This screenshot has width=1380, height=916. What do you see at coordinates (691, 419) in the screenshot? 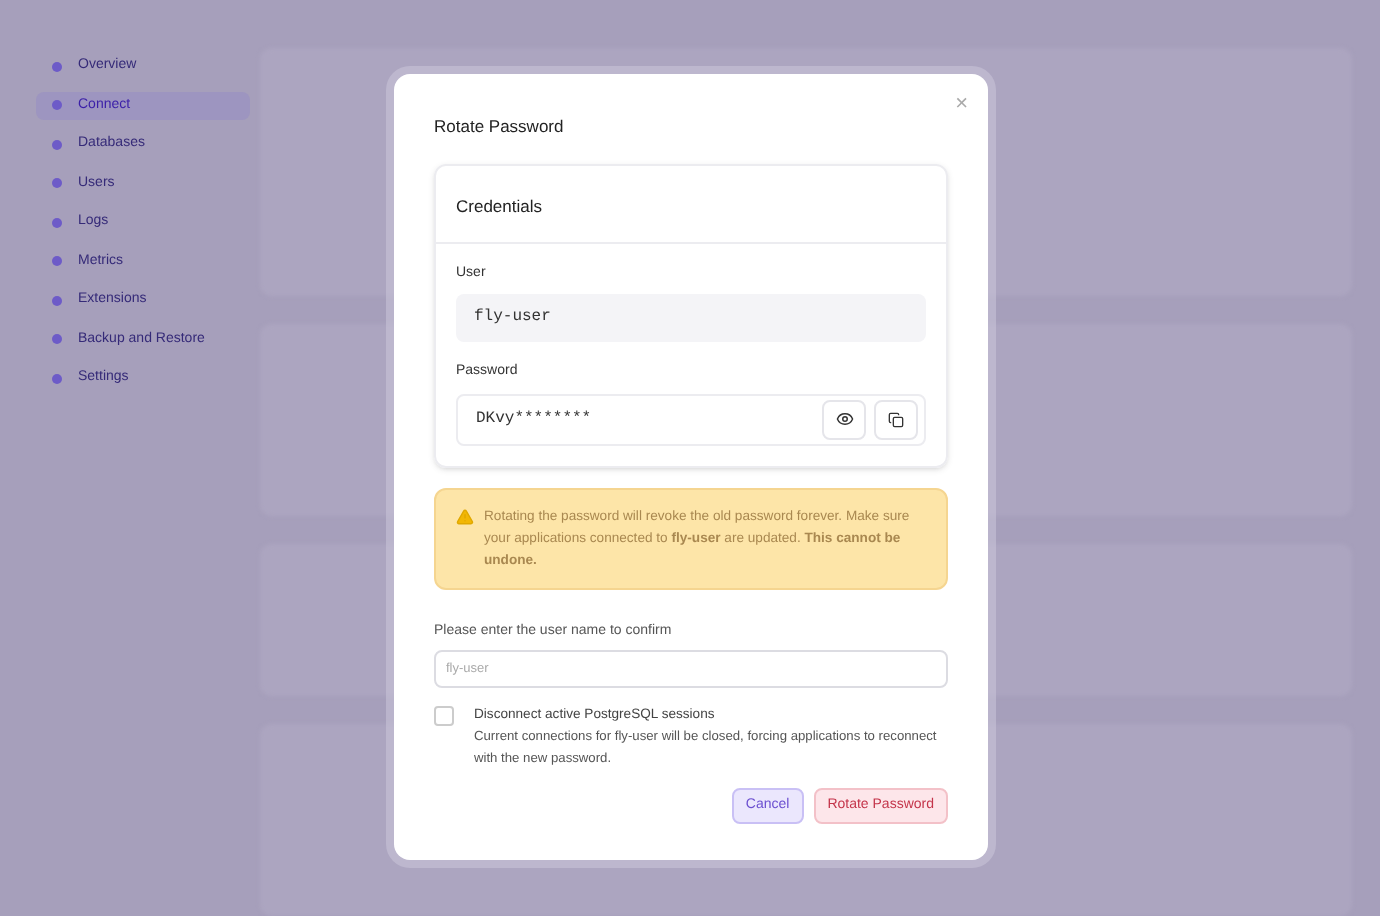
I see `password-field: DKvy********` at bounding box center [691, 419].